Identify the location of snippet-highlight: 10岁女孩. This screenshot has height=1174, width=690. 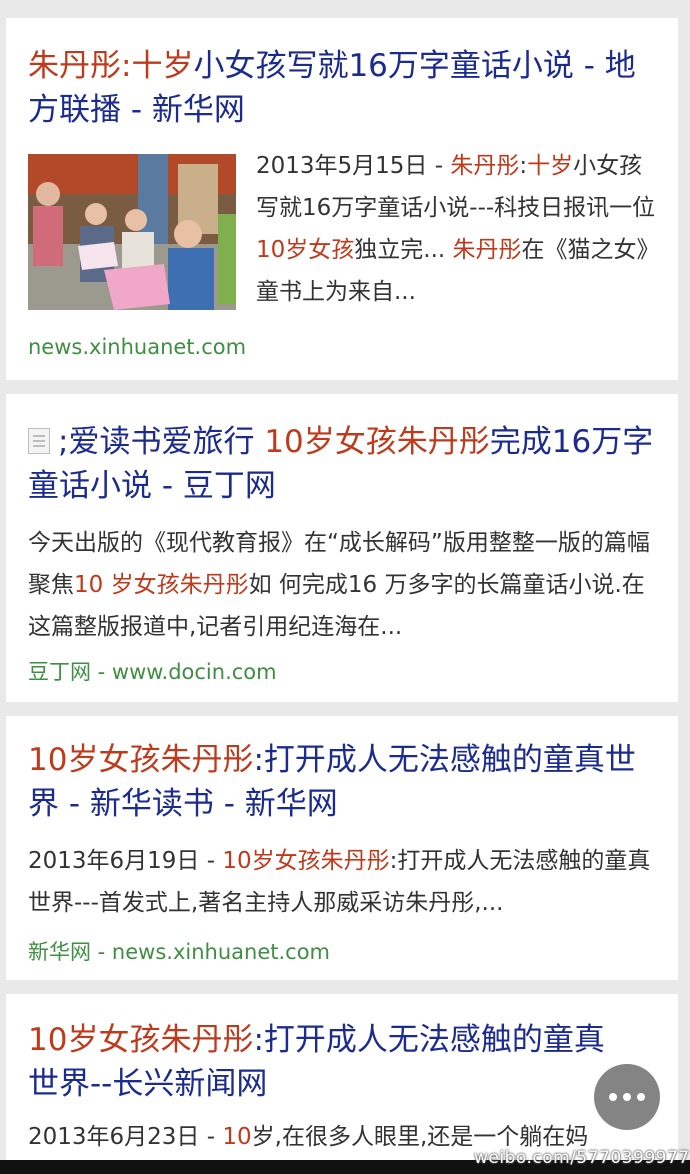
(305, 250).